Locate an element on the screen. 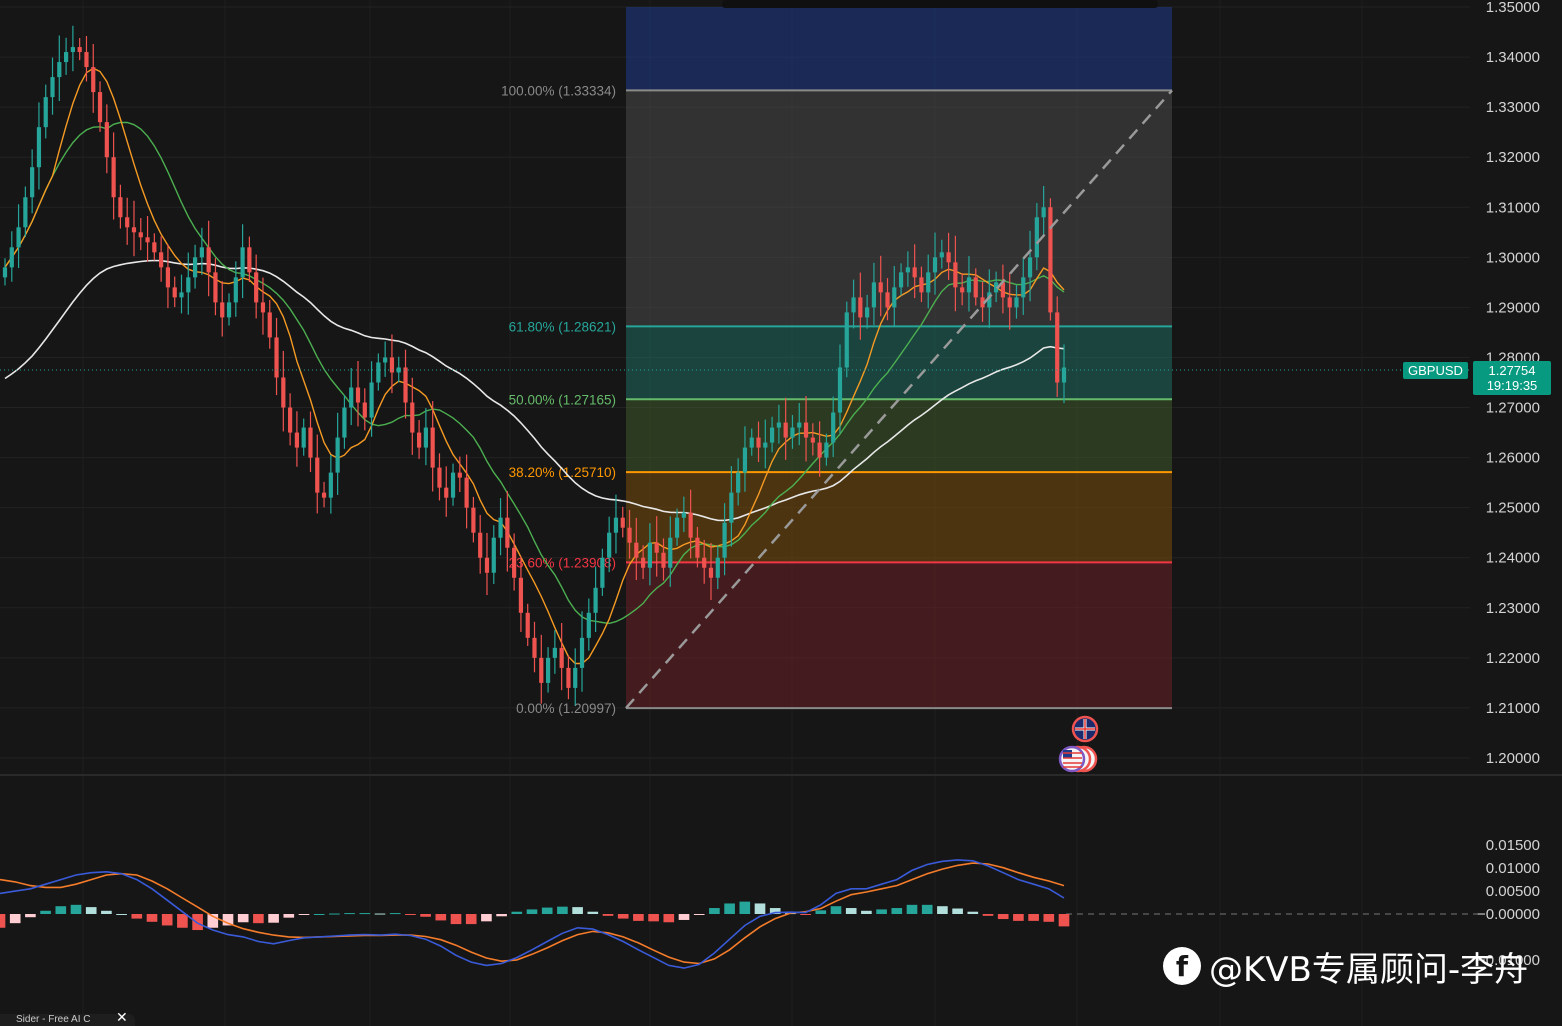  extension-tag: Sider - Free AI C ✕ is located at coordinates (67, 1018).